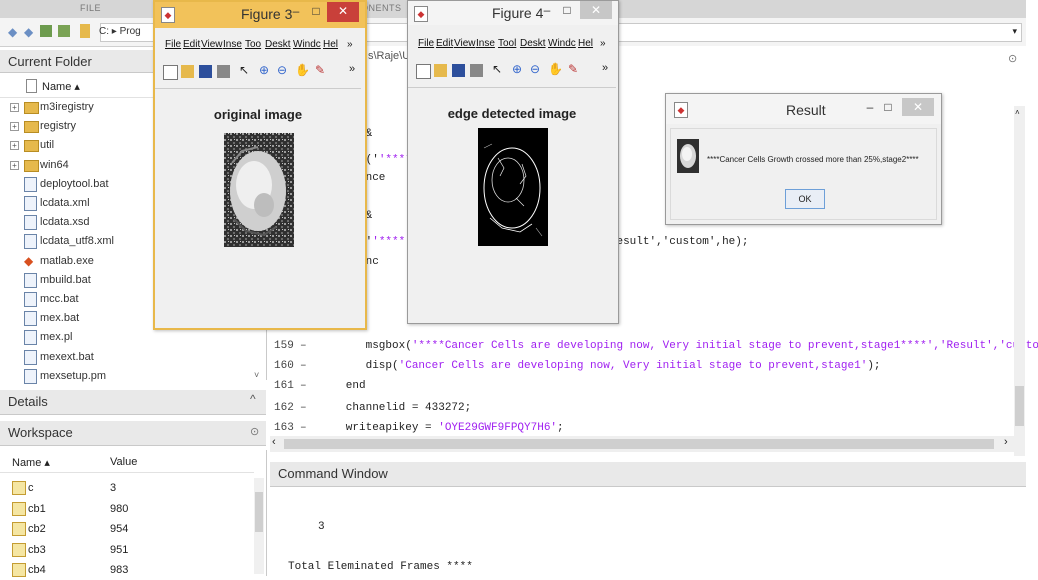  Describe the element at coordinates (125, 509) in the screenshot. I see `workspace-row: cb1 980` at that location.